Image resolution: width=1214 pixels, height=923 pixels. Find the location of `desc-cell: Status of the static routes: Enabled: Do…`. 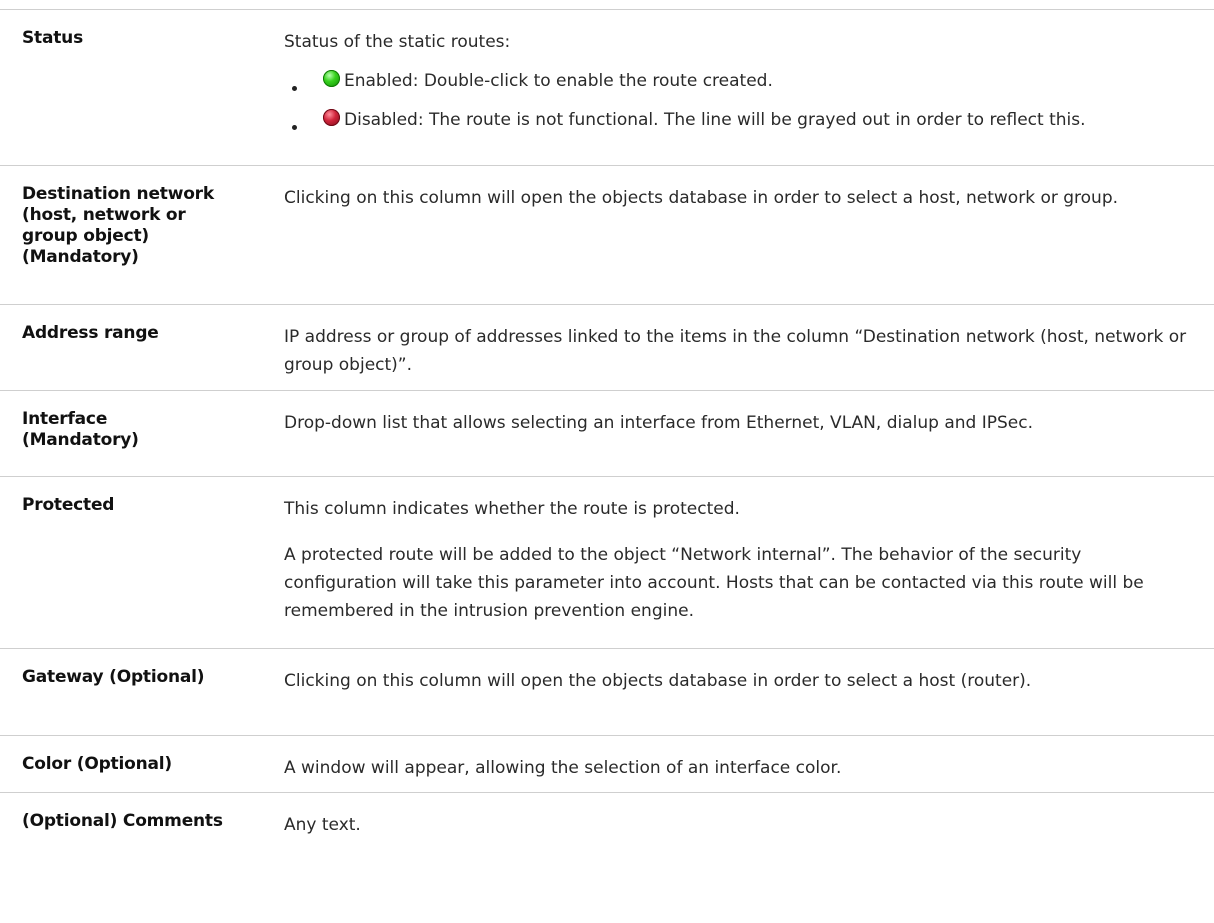

desc-cell: Status of the static routes: Enabled: Do… is located at coordinates (743, 87).